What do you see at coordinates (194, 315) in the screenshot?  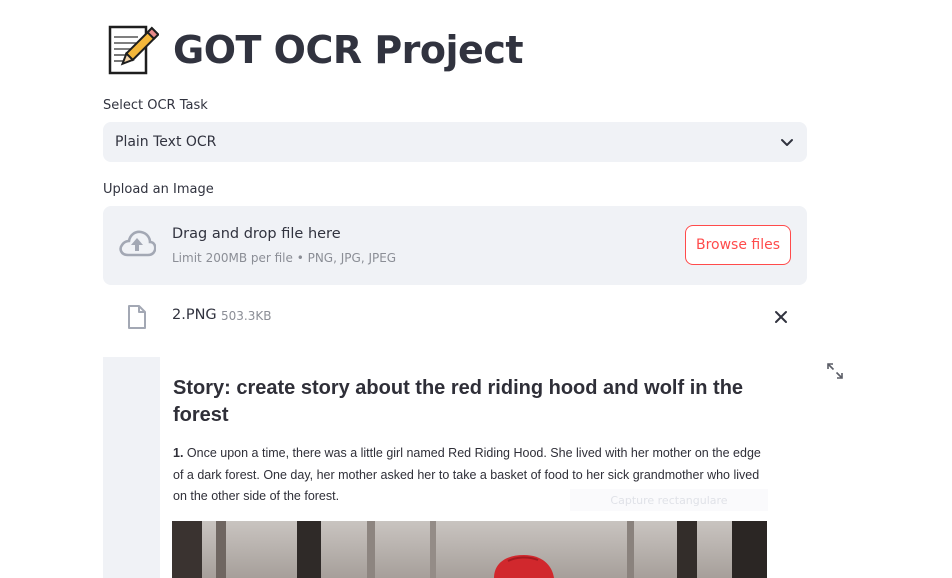 I see `uploaded-file-name: 2.PNG` at bounding box center [194, 315].